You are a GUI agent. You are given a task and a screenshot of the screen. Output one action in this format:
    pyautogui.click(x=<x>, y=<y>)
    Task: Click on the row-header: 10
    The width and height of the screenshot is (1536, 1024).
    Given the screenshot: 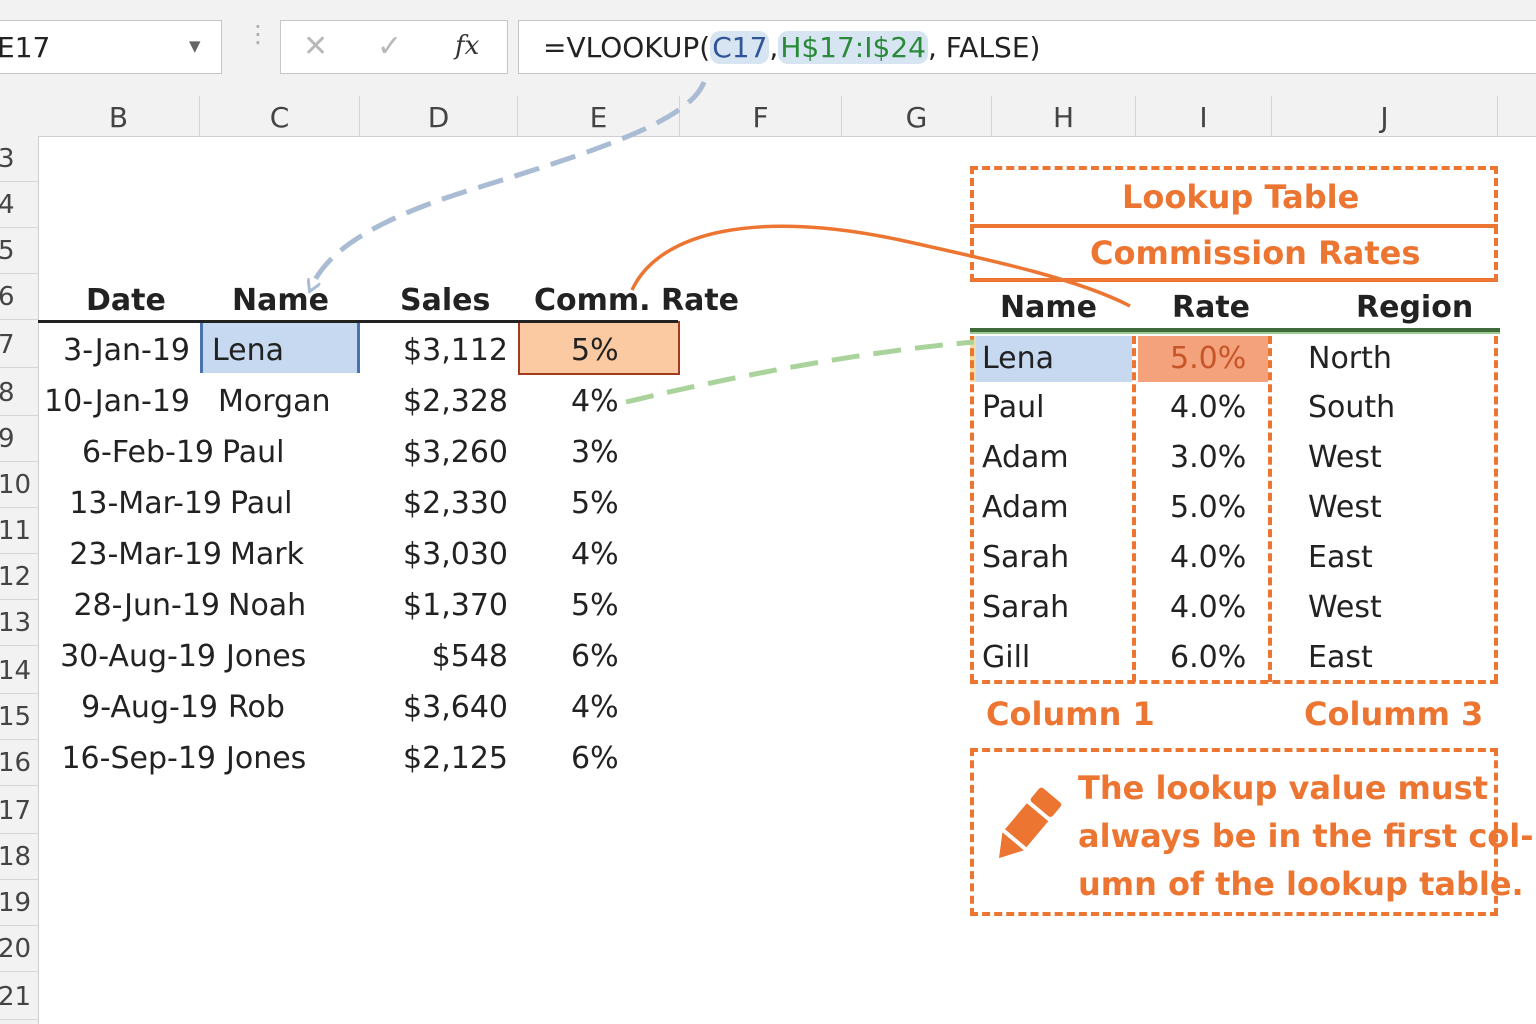 What is the action you would take?
    pyautogui.click(x=19, y=485)
    